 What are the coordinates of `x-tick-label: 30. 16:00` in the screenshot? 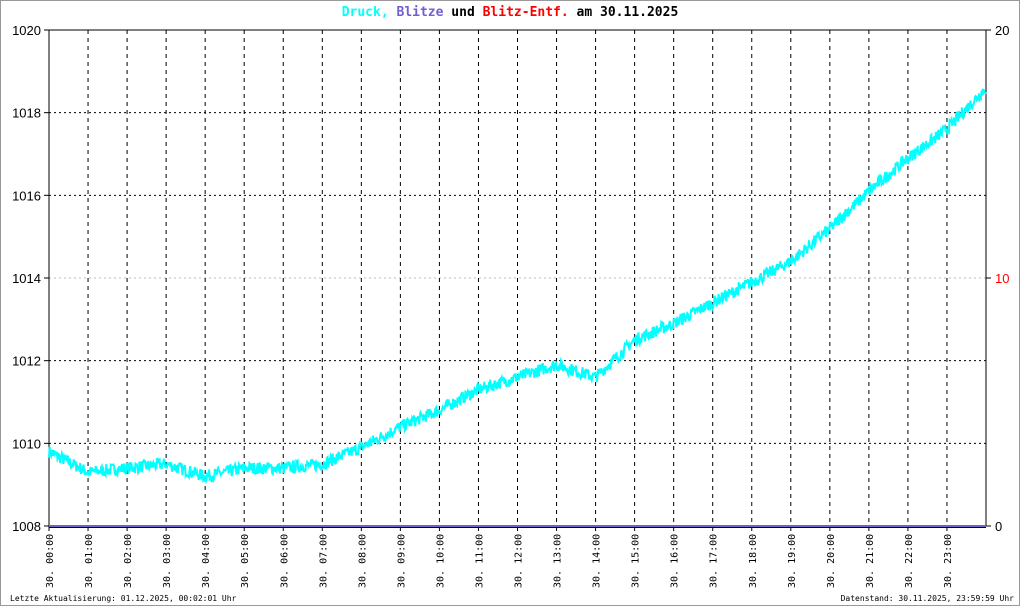 It's located at (675, 561).